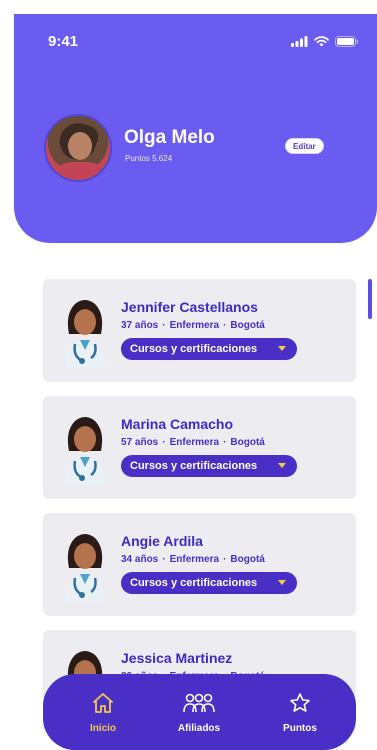 The image size is (377, 750). Describe the element at coordinates (149, 158) in the screenshot. I see `profile-points: Puntos 5.624` at that location.